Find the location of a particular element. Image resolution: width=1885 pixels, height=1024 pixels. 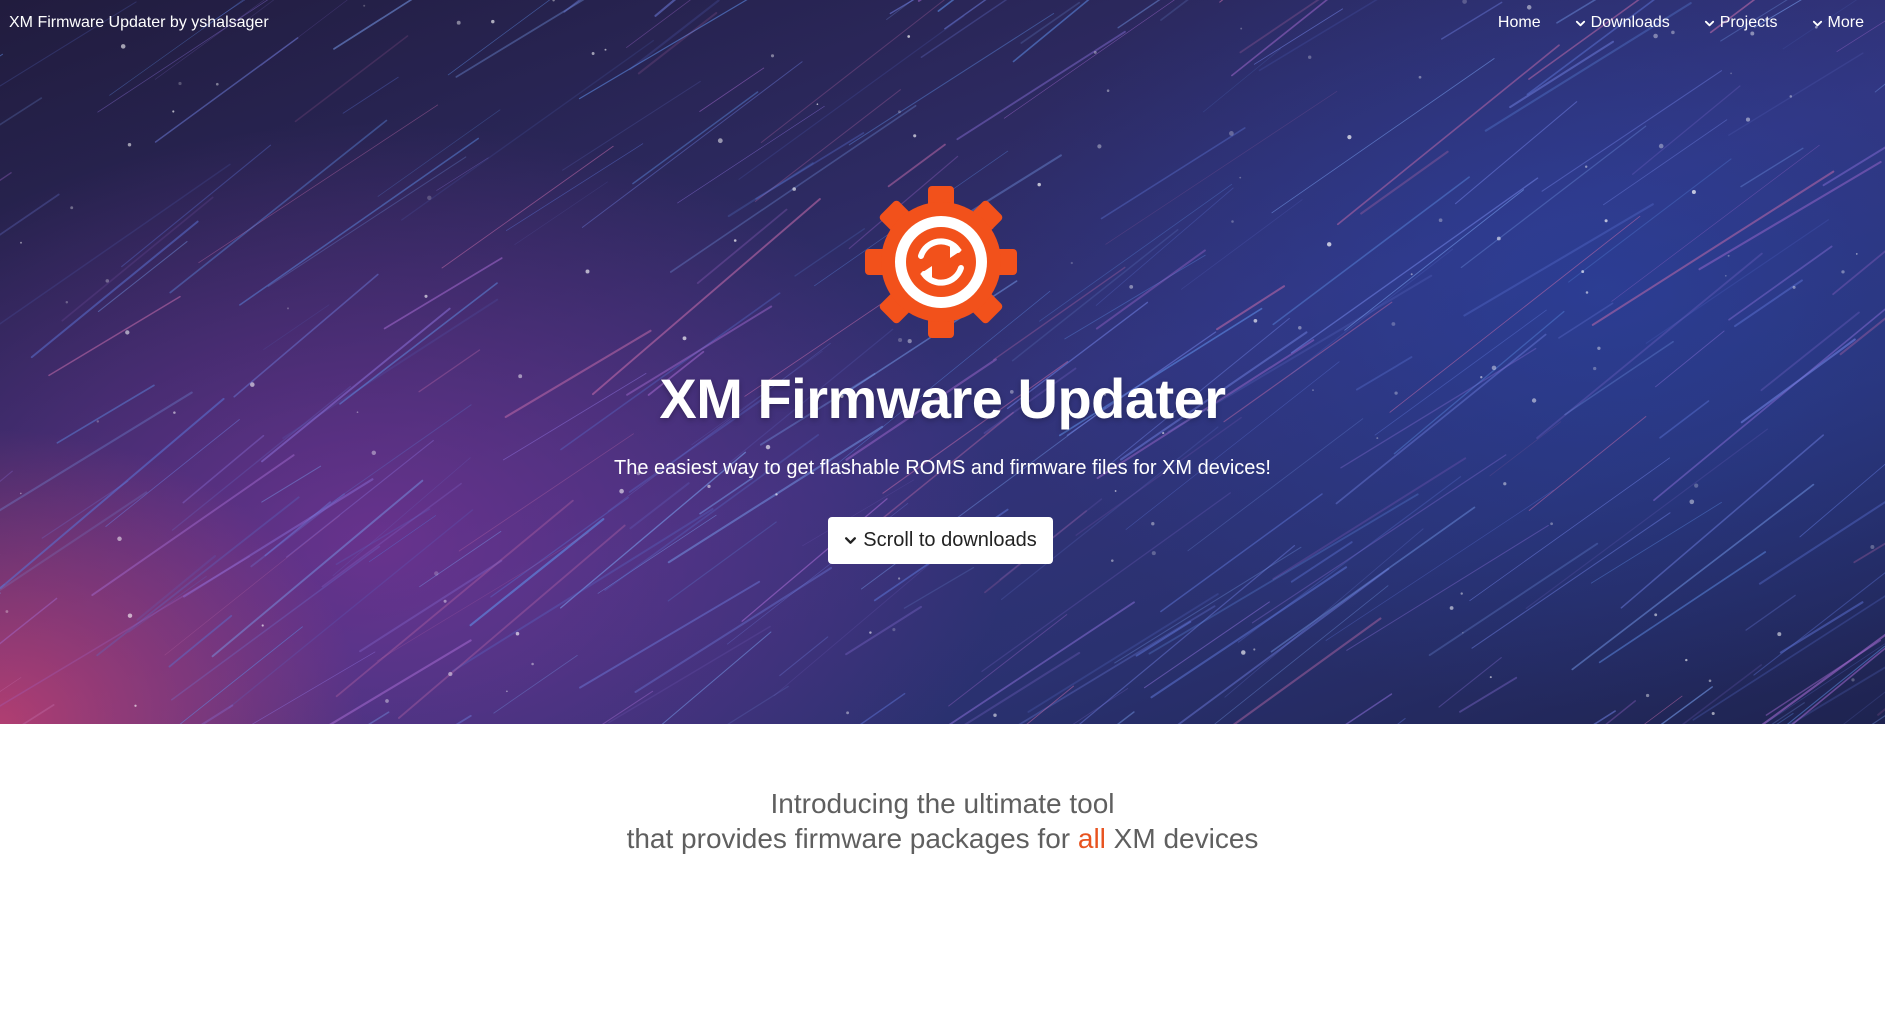

nav-item-label: Downloads is located at coordinates (1630, 22).